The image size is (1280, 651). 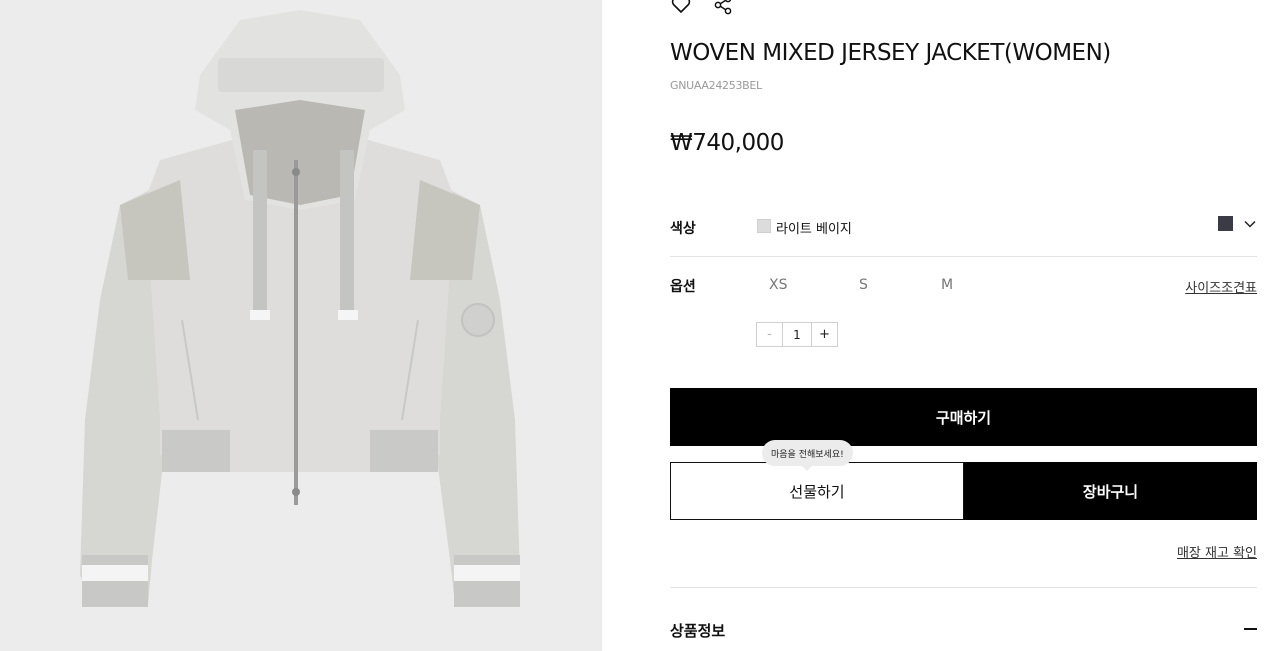 I want to click on quantity-value: 1, so click(x=797, y=334).